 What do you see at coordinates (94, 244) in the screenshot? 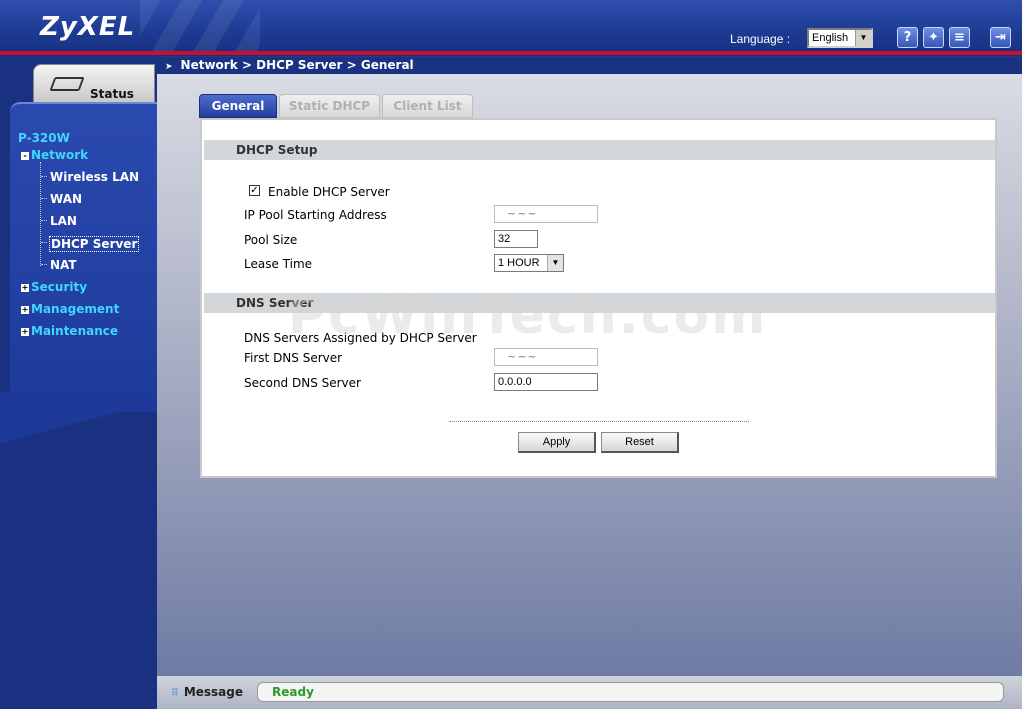
I see `sidebar-item-dhcp-server: DHCP Server` at bounding box center [94, 244].